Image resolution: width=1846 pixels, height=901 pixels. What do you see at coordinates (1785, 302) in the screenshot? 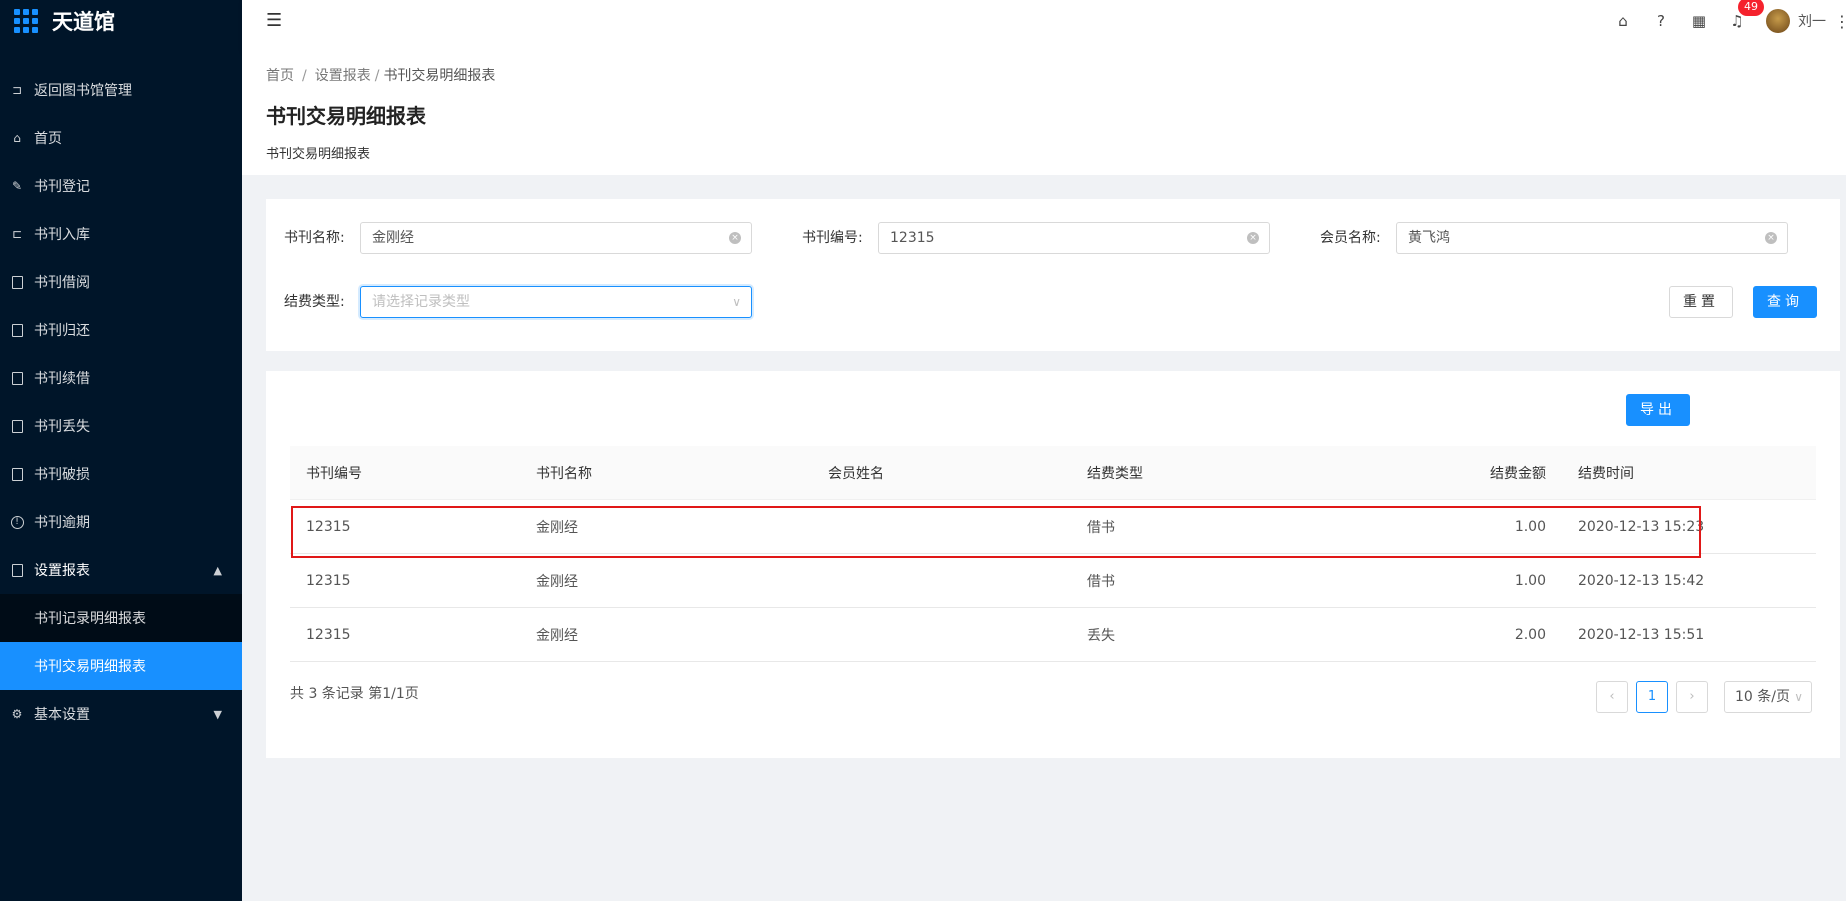
I see `search-button: 查询` at bounding box center [1785, 302].